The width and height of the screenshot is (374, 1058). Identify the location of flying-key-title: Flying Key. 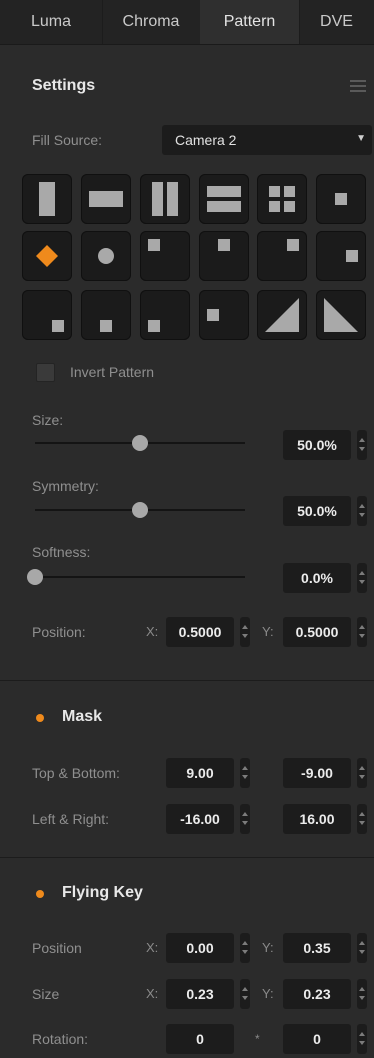
(102, 892).